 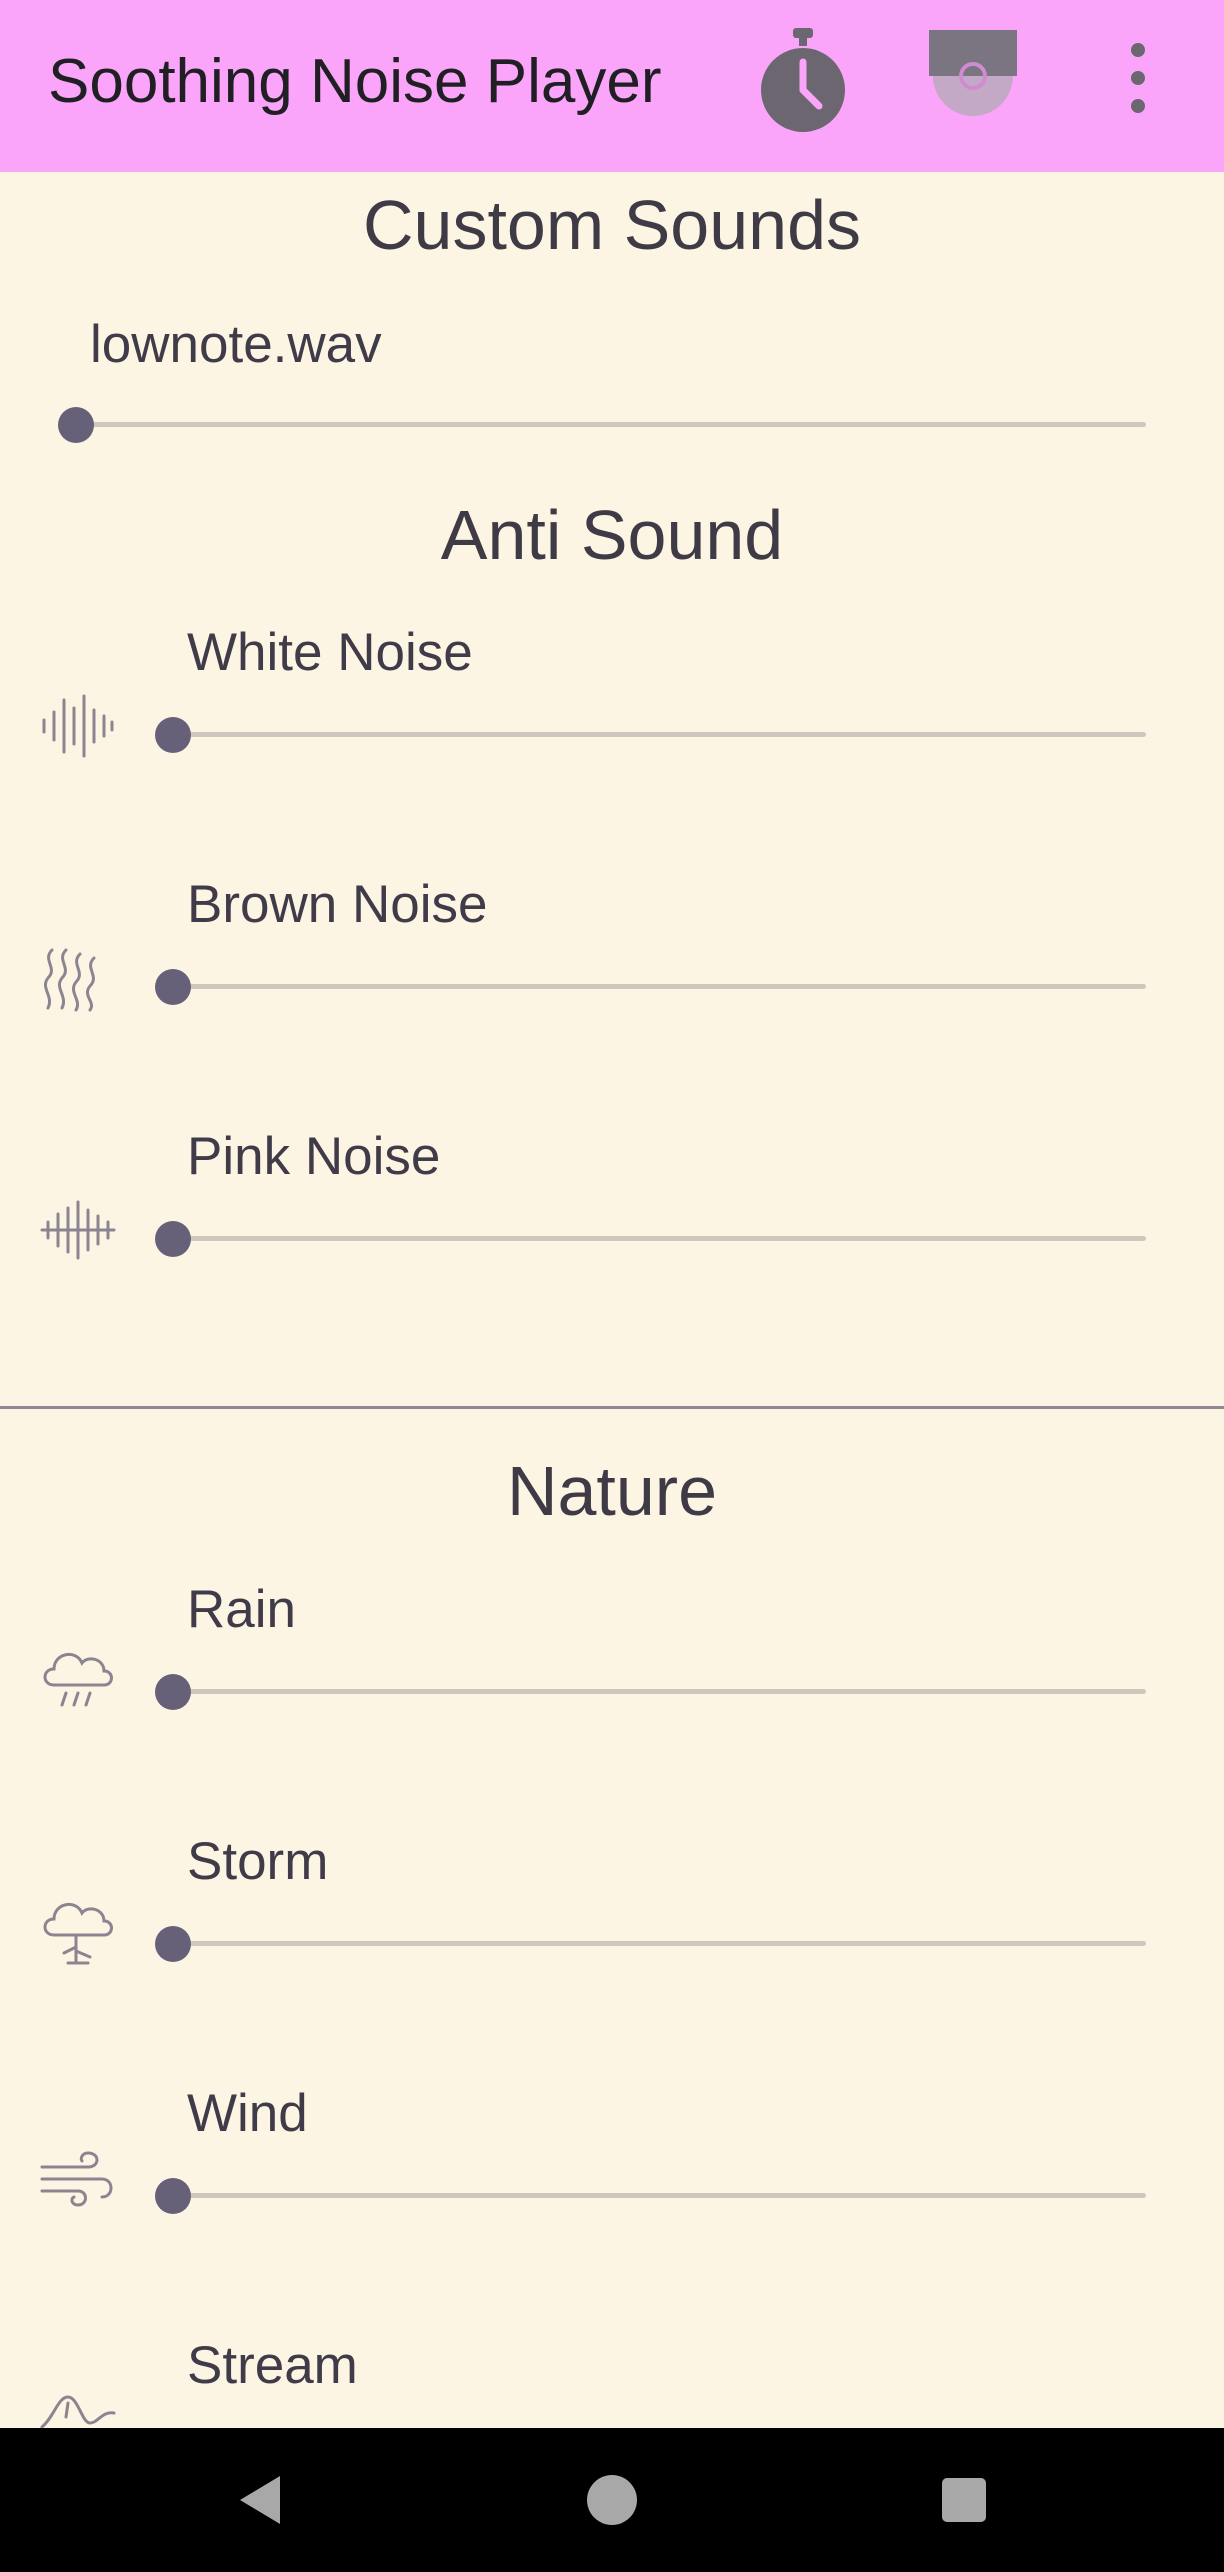 I want to click on section-title-custom-sounds: Custom Sounds, so click(x=612, y=225).